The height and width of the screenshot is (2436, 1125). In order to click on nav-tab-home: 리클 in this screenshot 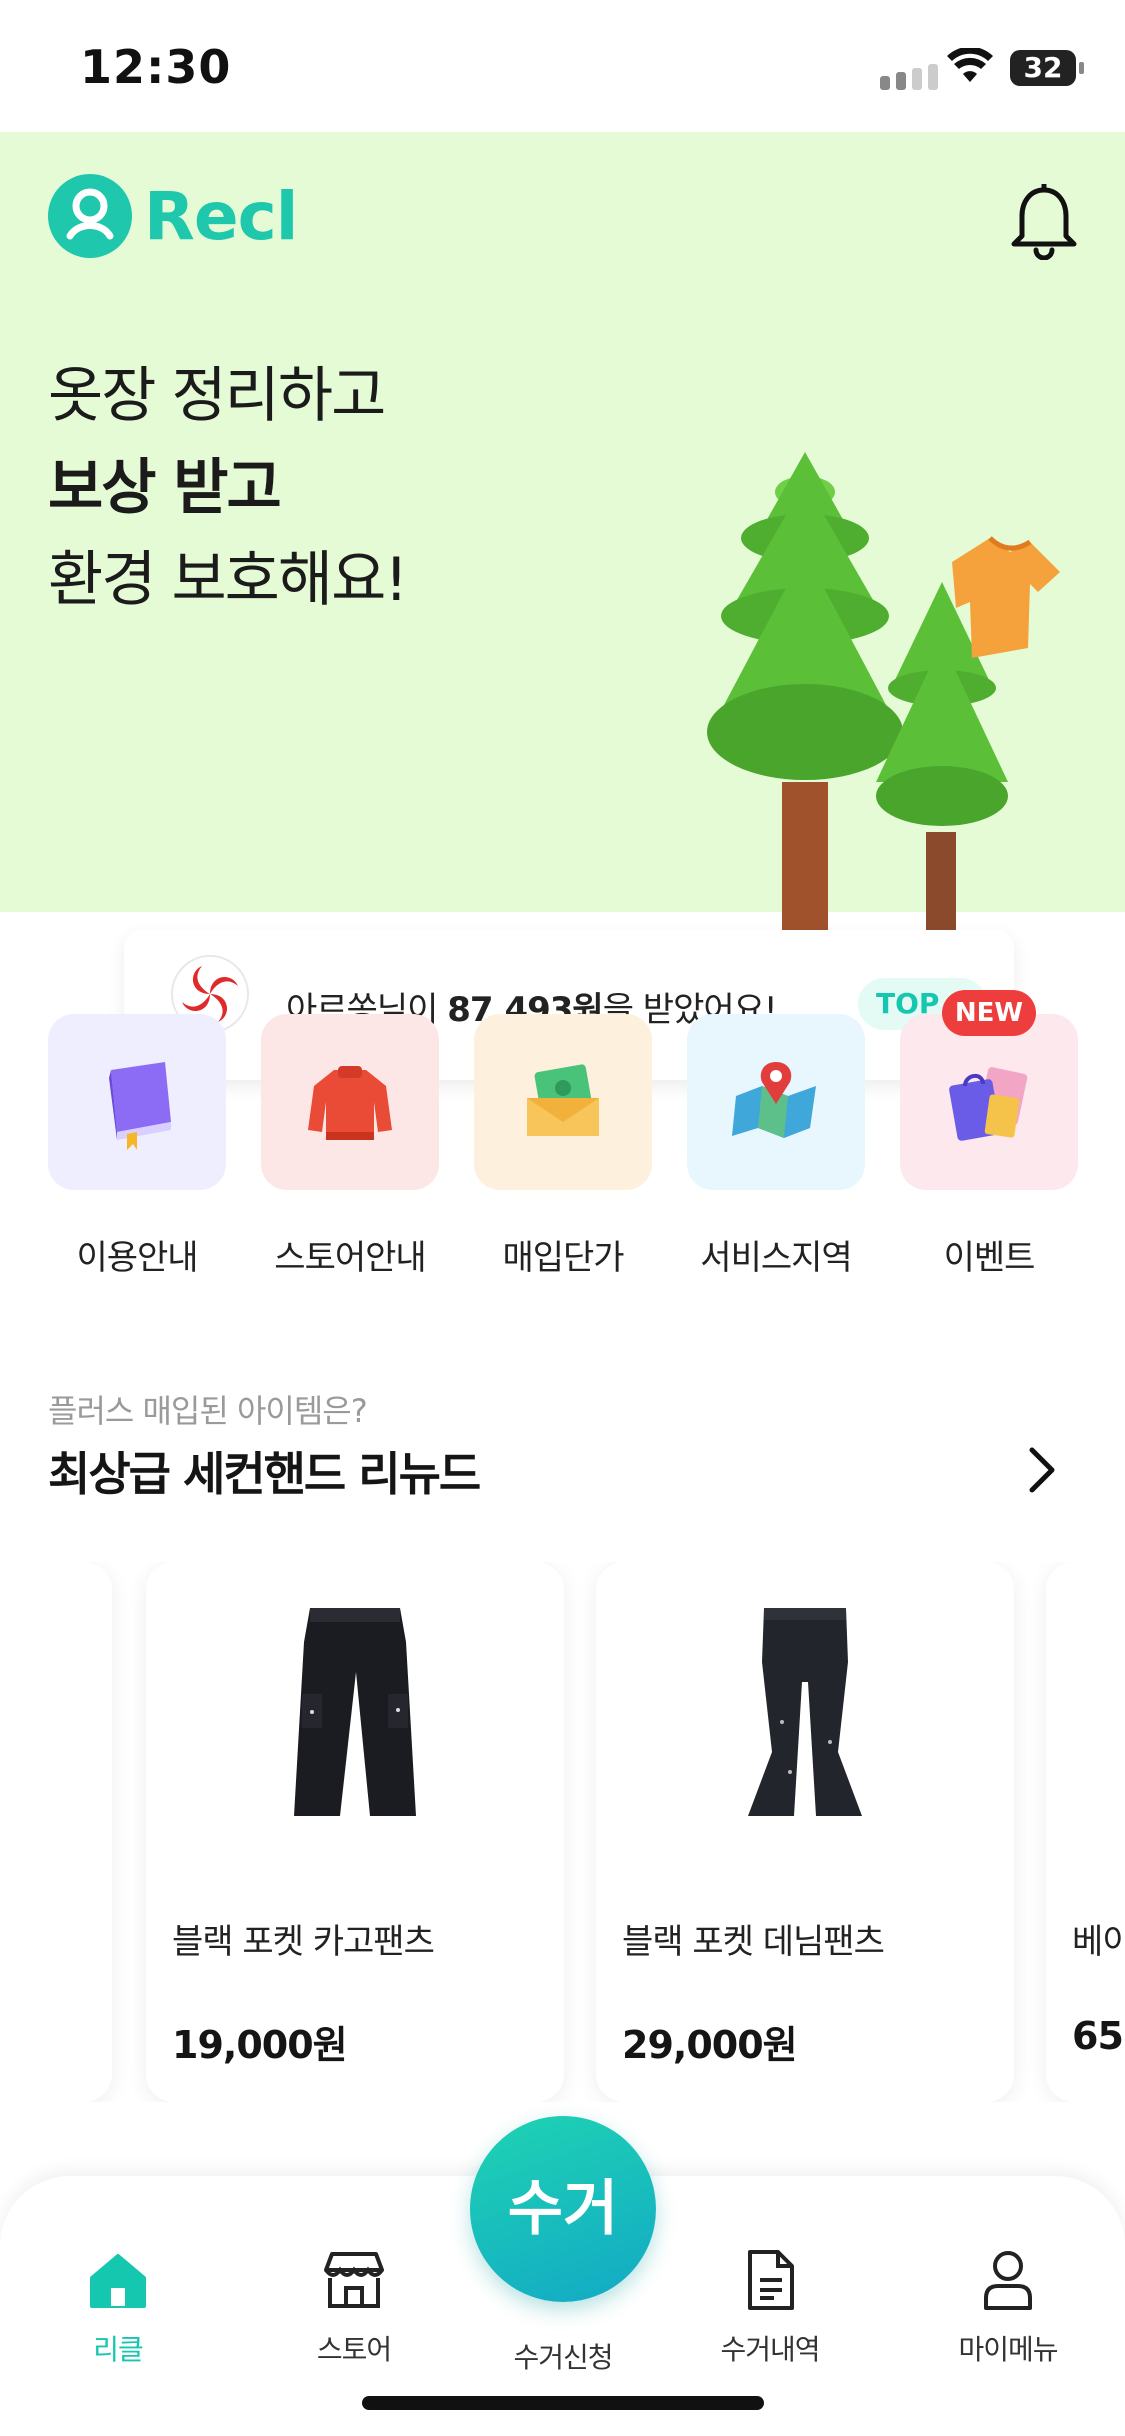, I will do `click(118, 2308)`.